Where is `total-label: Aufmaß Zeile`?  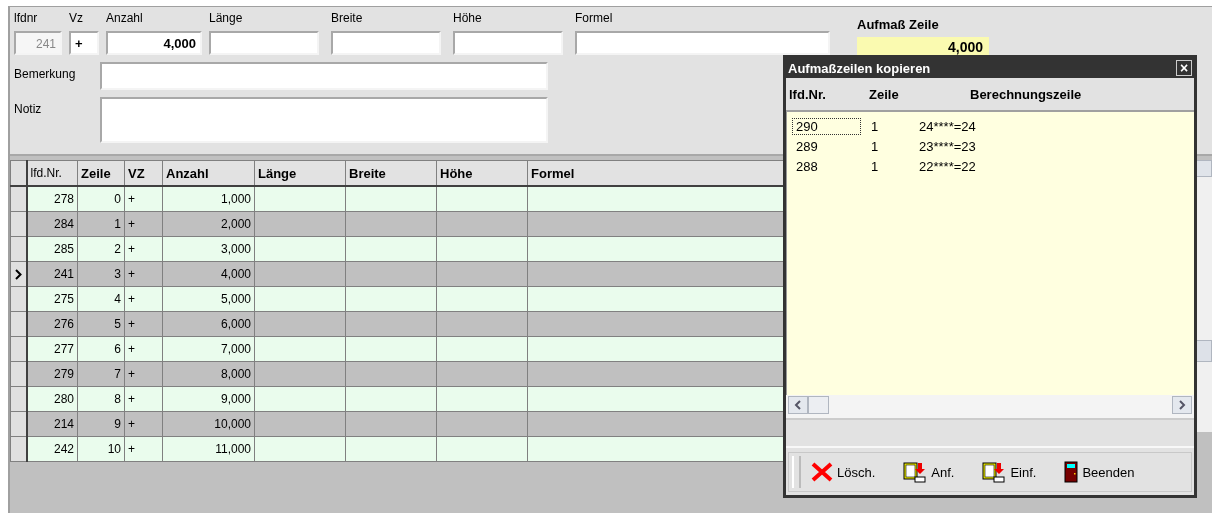 total-label: Aufmaß Zeile is located at coordinates (898, 24).